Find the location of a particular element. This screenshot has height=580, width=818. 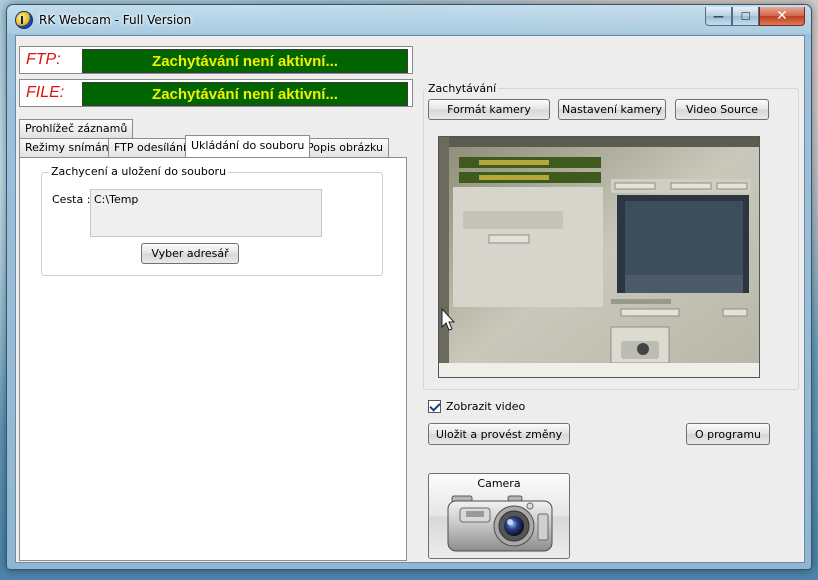

tab-popis-obrazku: Popis obrázku is located at coordinates (345, 147).